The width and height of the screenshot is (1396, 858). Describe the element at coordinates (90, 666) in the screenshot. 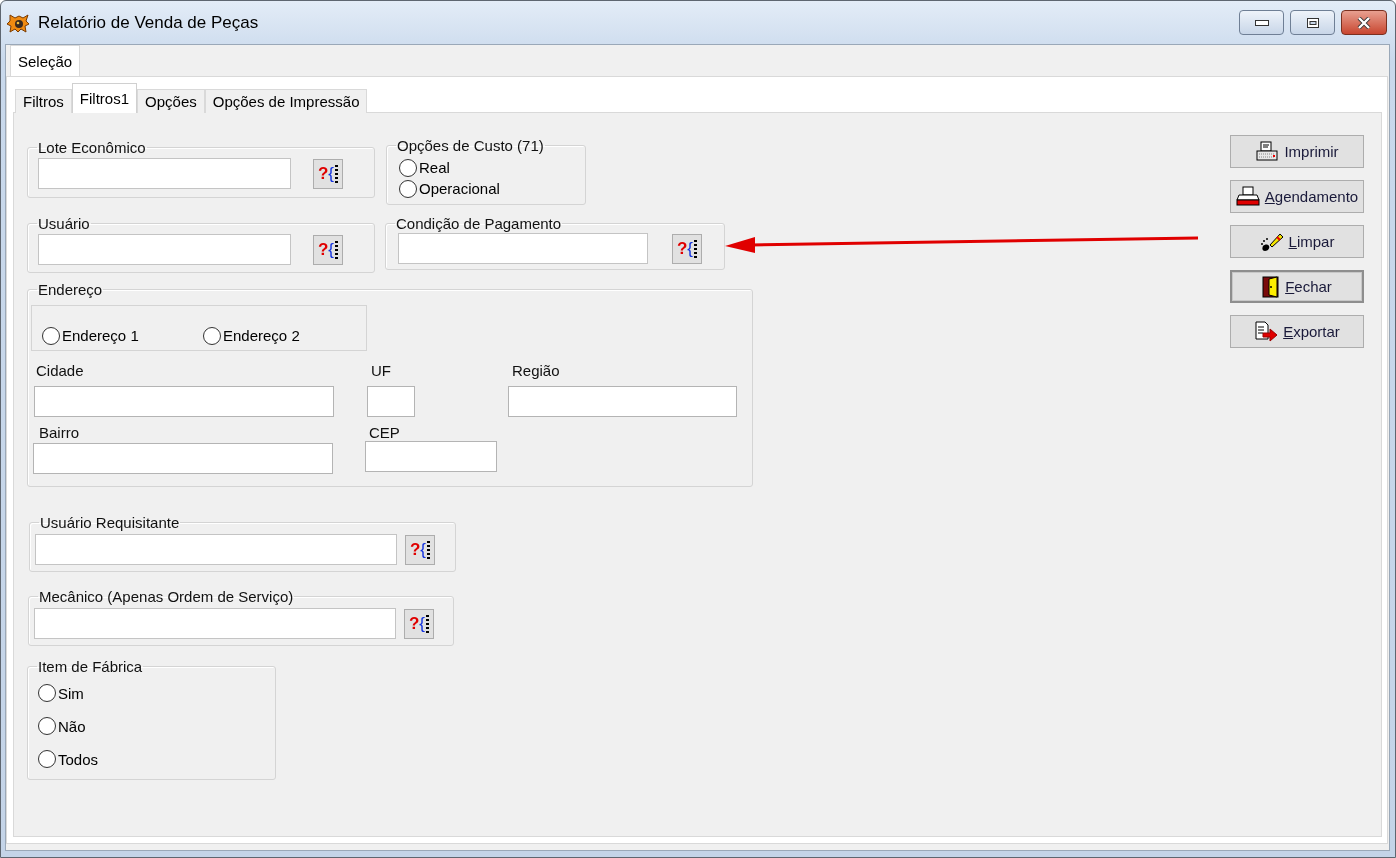

I see `group-label: Item de Fábrica` at that location.